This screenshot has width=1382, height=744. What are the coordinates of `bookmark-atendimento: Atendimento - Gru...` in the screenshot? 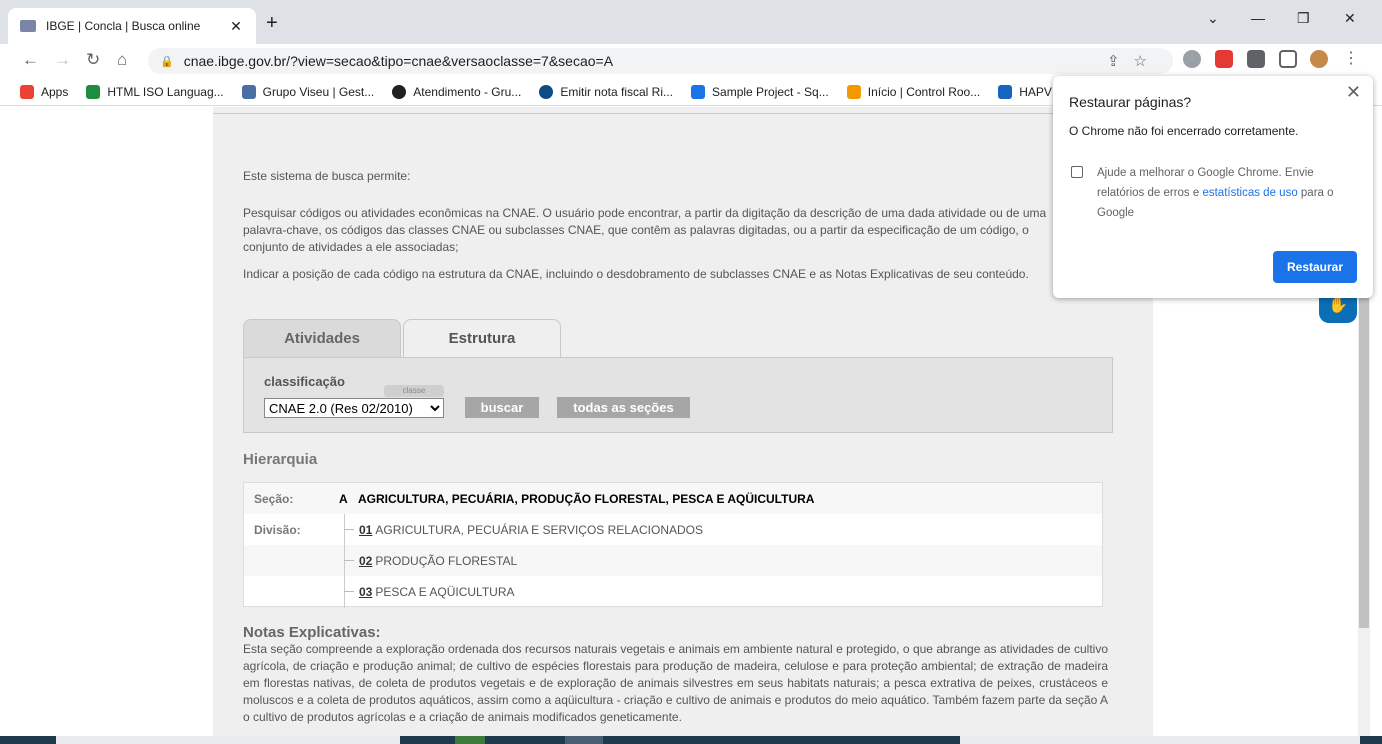 It's located at (456, 91).